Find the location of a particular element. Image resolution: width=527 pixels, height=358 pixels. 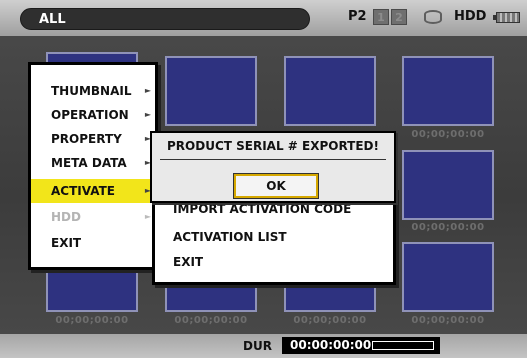

menu-item-label: META DATA is located at coordinates (89, 163).